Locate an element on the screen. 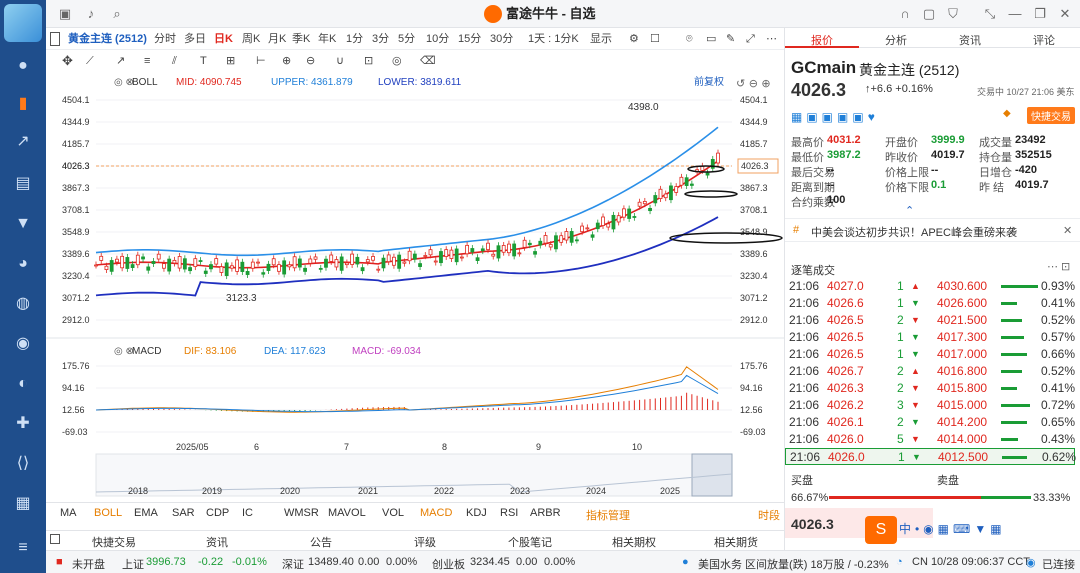  text-tool-icon: T is located at coordinates (203, 61).